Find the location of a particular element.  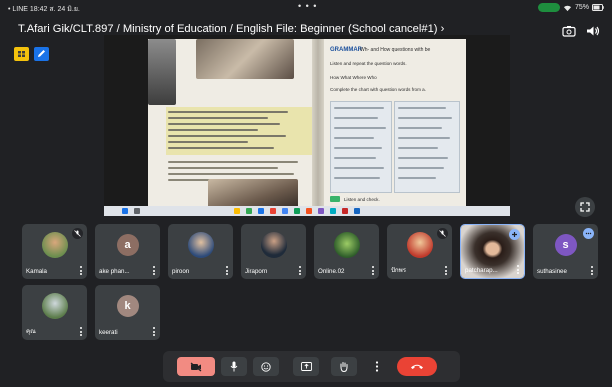

edit-icon is located at coordinates (41, 53).